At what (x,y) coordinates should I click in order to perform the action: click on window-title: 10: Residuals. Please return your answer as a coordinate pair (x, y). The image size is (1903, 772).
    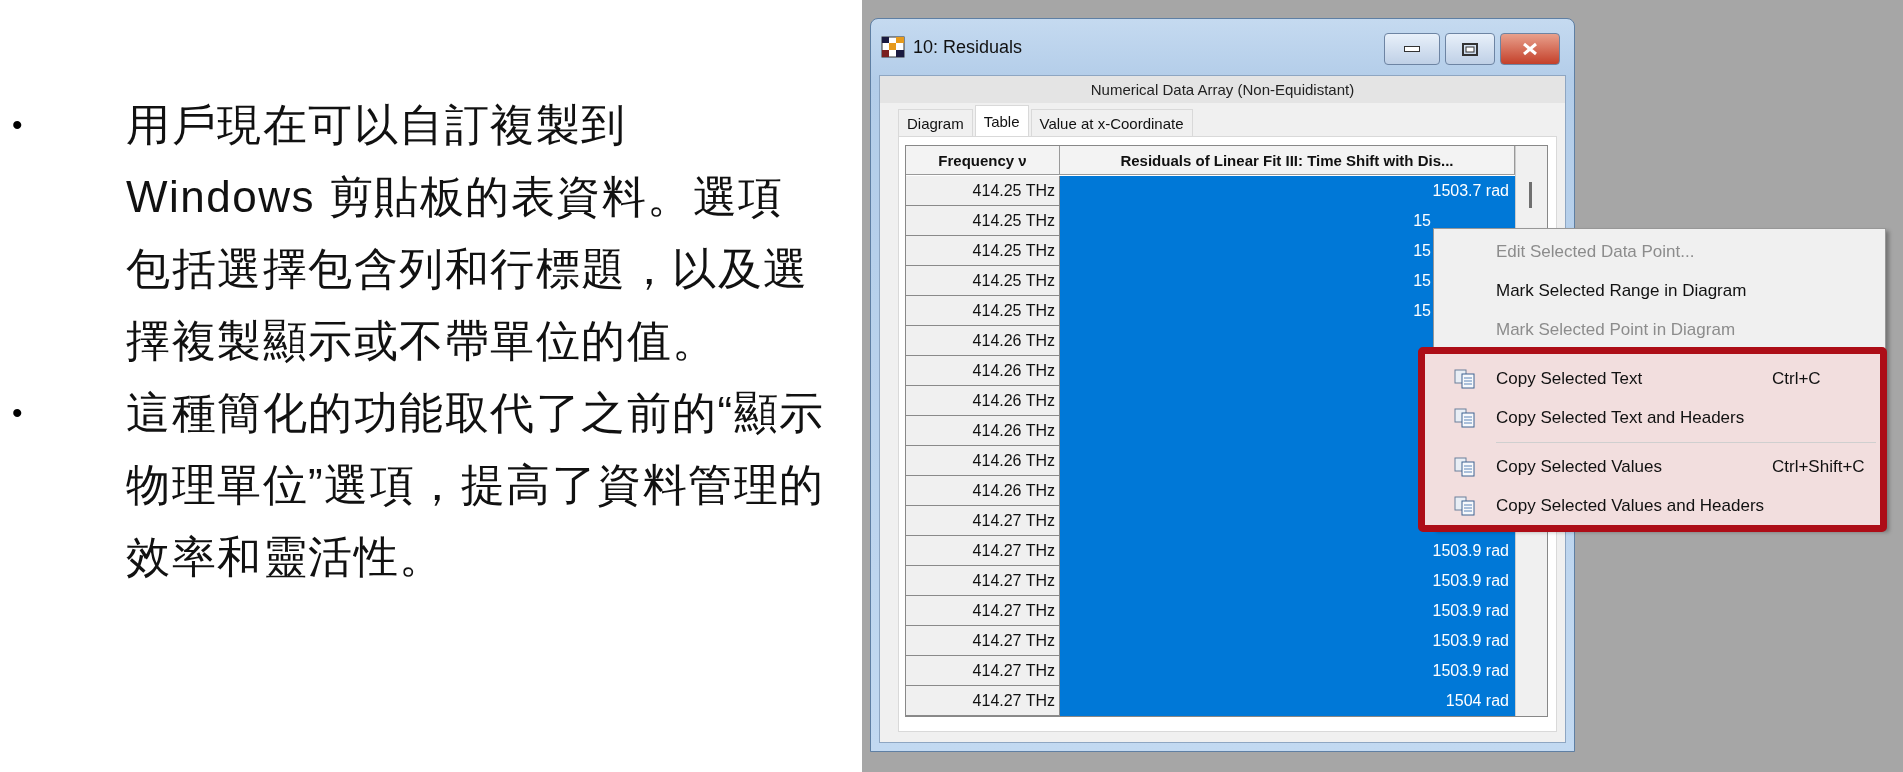
    Looking at the image, I should click on (968, 47).